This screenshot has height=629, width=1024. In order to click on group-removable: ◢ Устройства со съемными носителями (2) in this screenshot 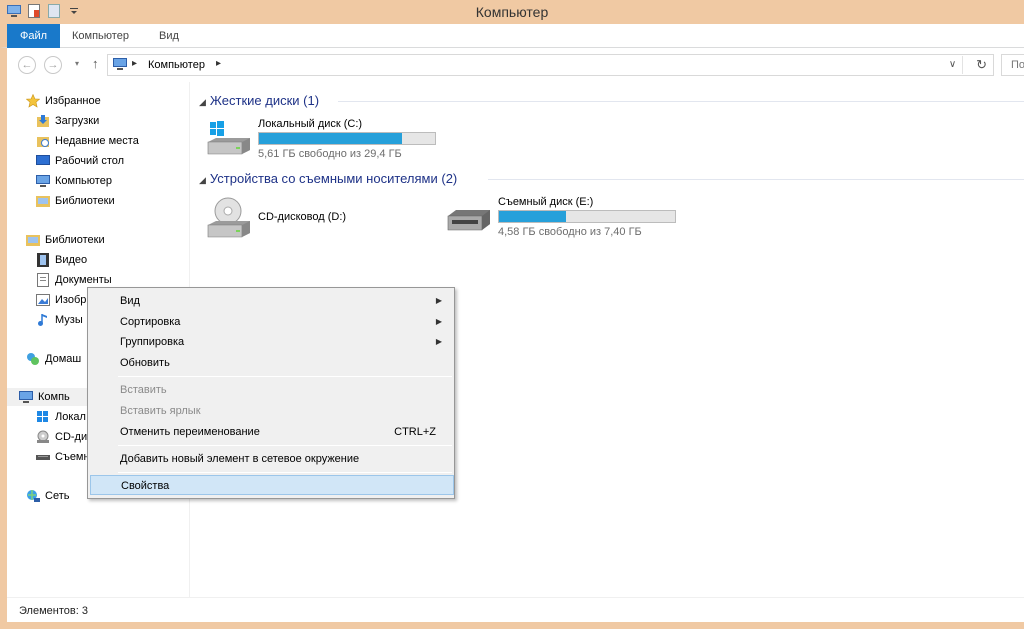, I will do `click(328, 178)`.